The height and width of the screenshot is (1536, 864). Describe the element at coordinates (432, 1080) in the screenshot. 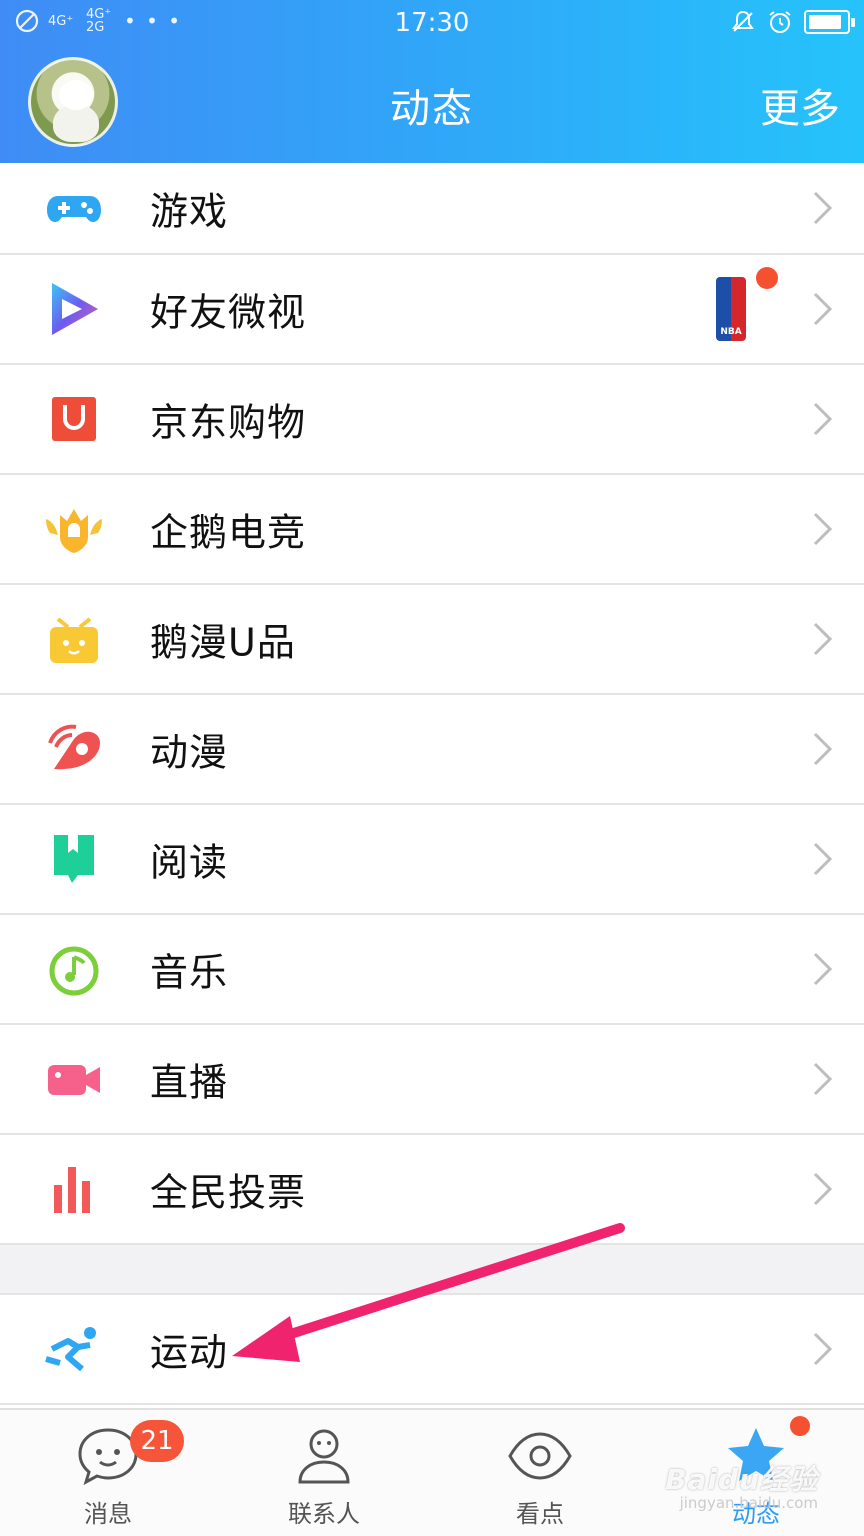

I see `list-item-live: 直播` at that location.